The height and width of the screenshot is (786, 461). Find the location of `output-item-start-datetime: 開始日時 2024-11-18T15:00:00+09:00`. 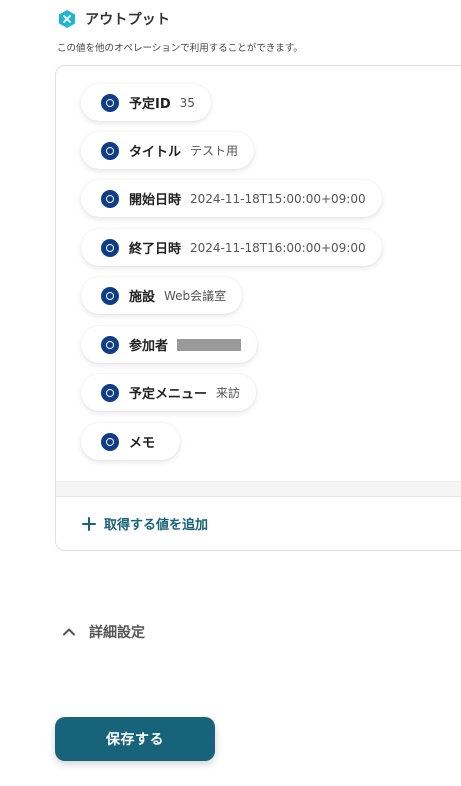

output-item-start-datetime: 開始日時 2024-11-18T15:00:00+09:00 is located at coordinates (231, 198).